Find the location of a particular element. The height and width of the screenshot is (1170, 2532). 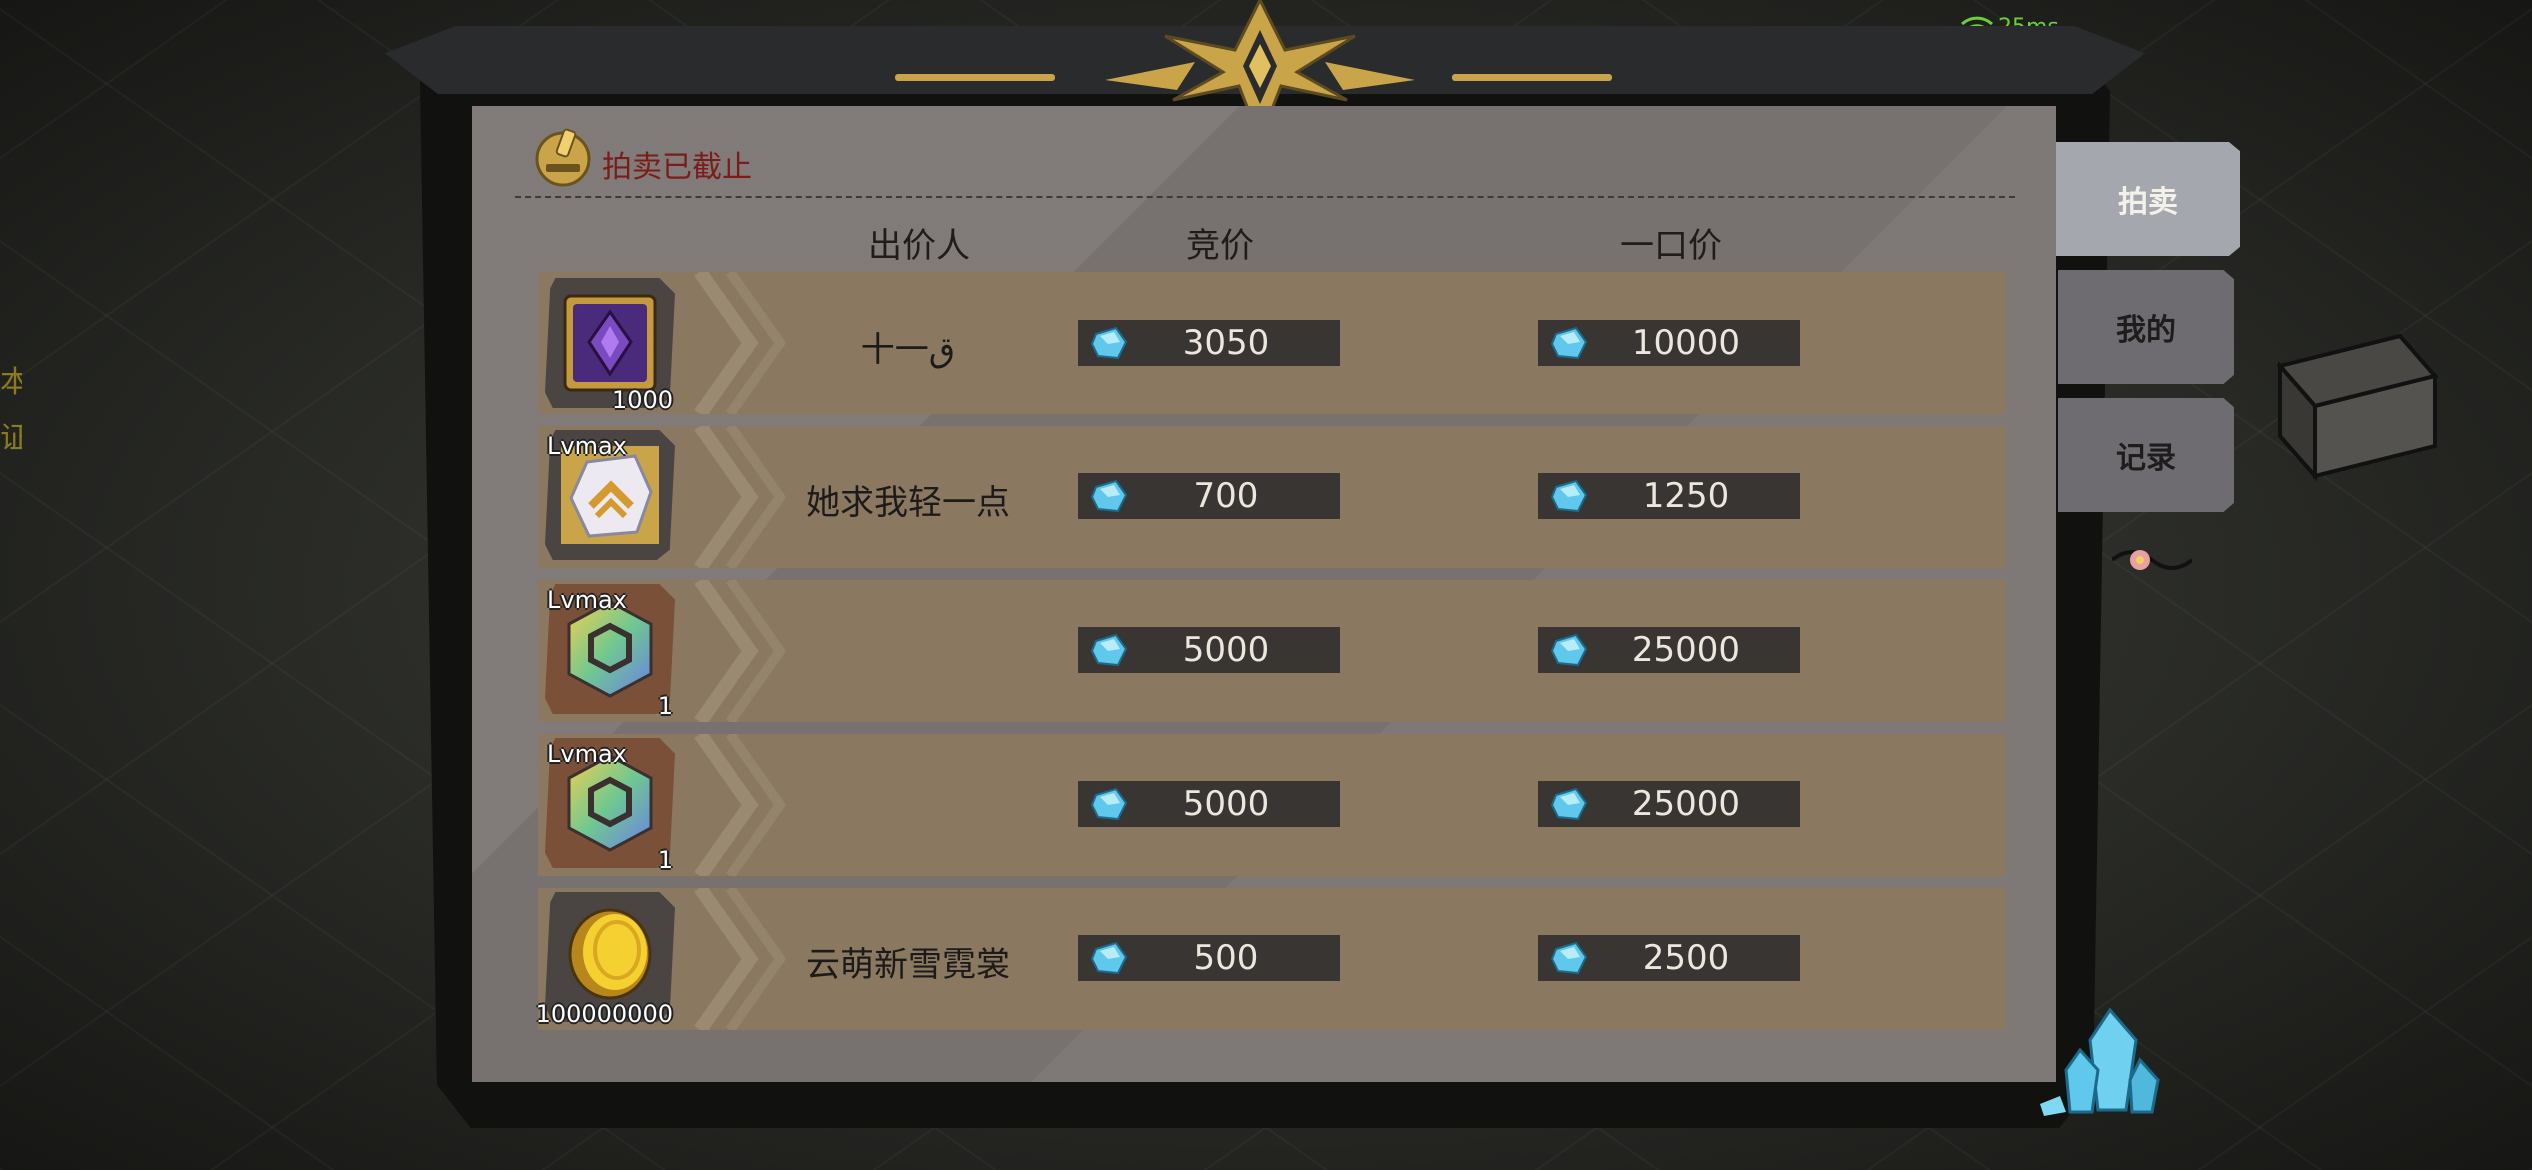

listing-item-1: 1000 is located at coordinates (611, 343).